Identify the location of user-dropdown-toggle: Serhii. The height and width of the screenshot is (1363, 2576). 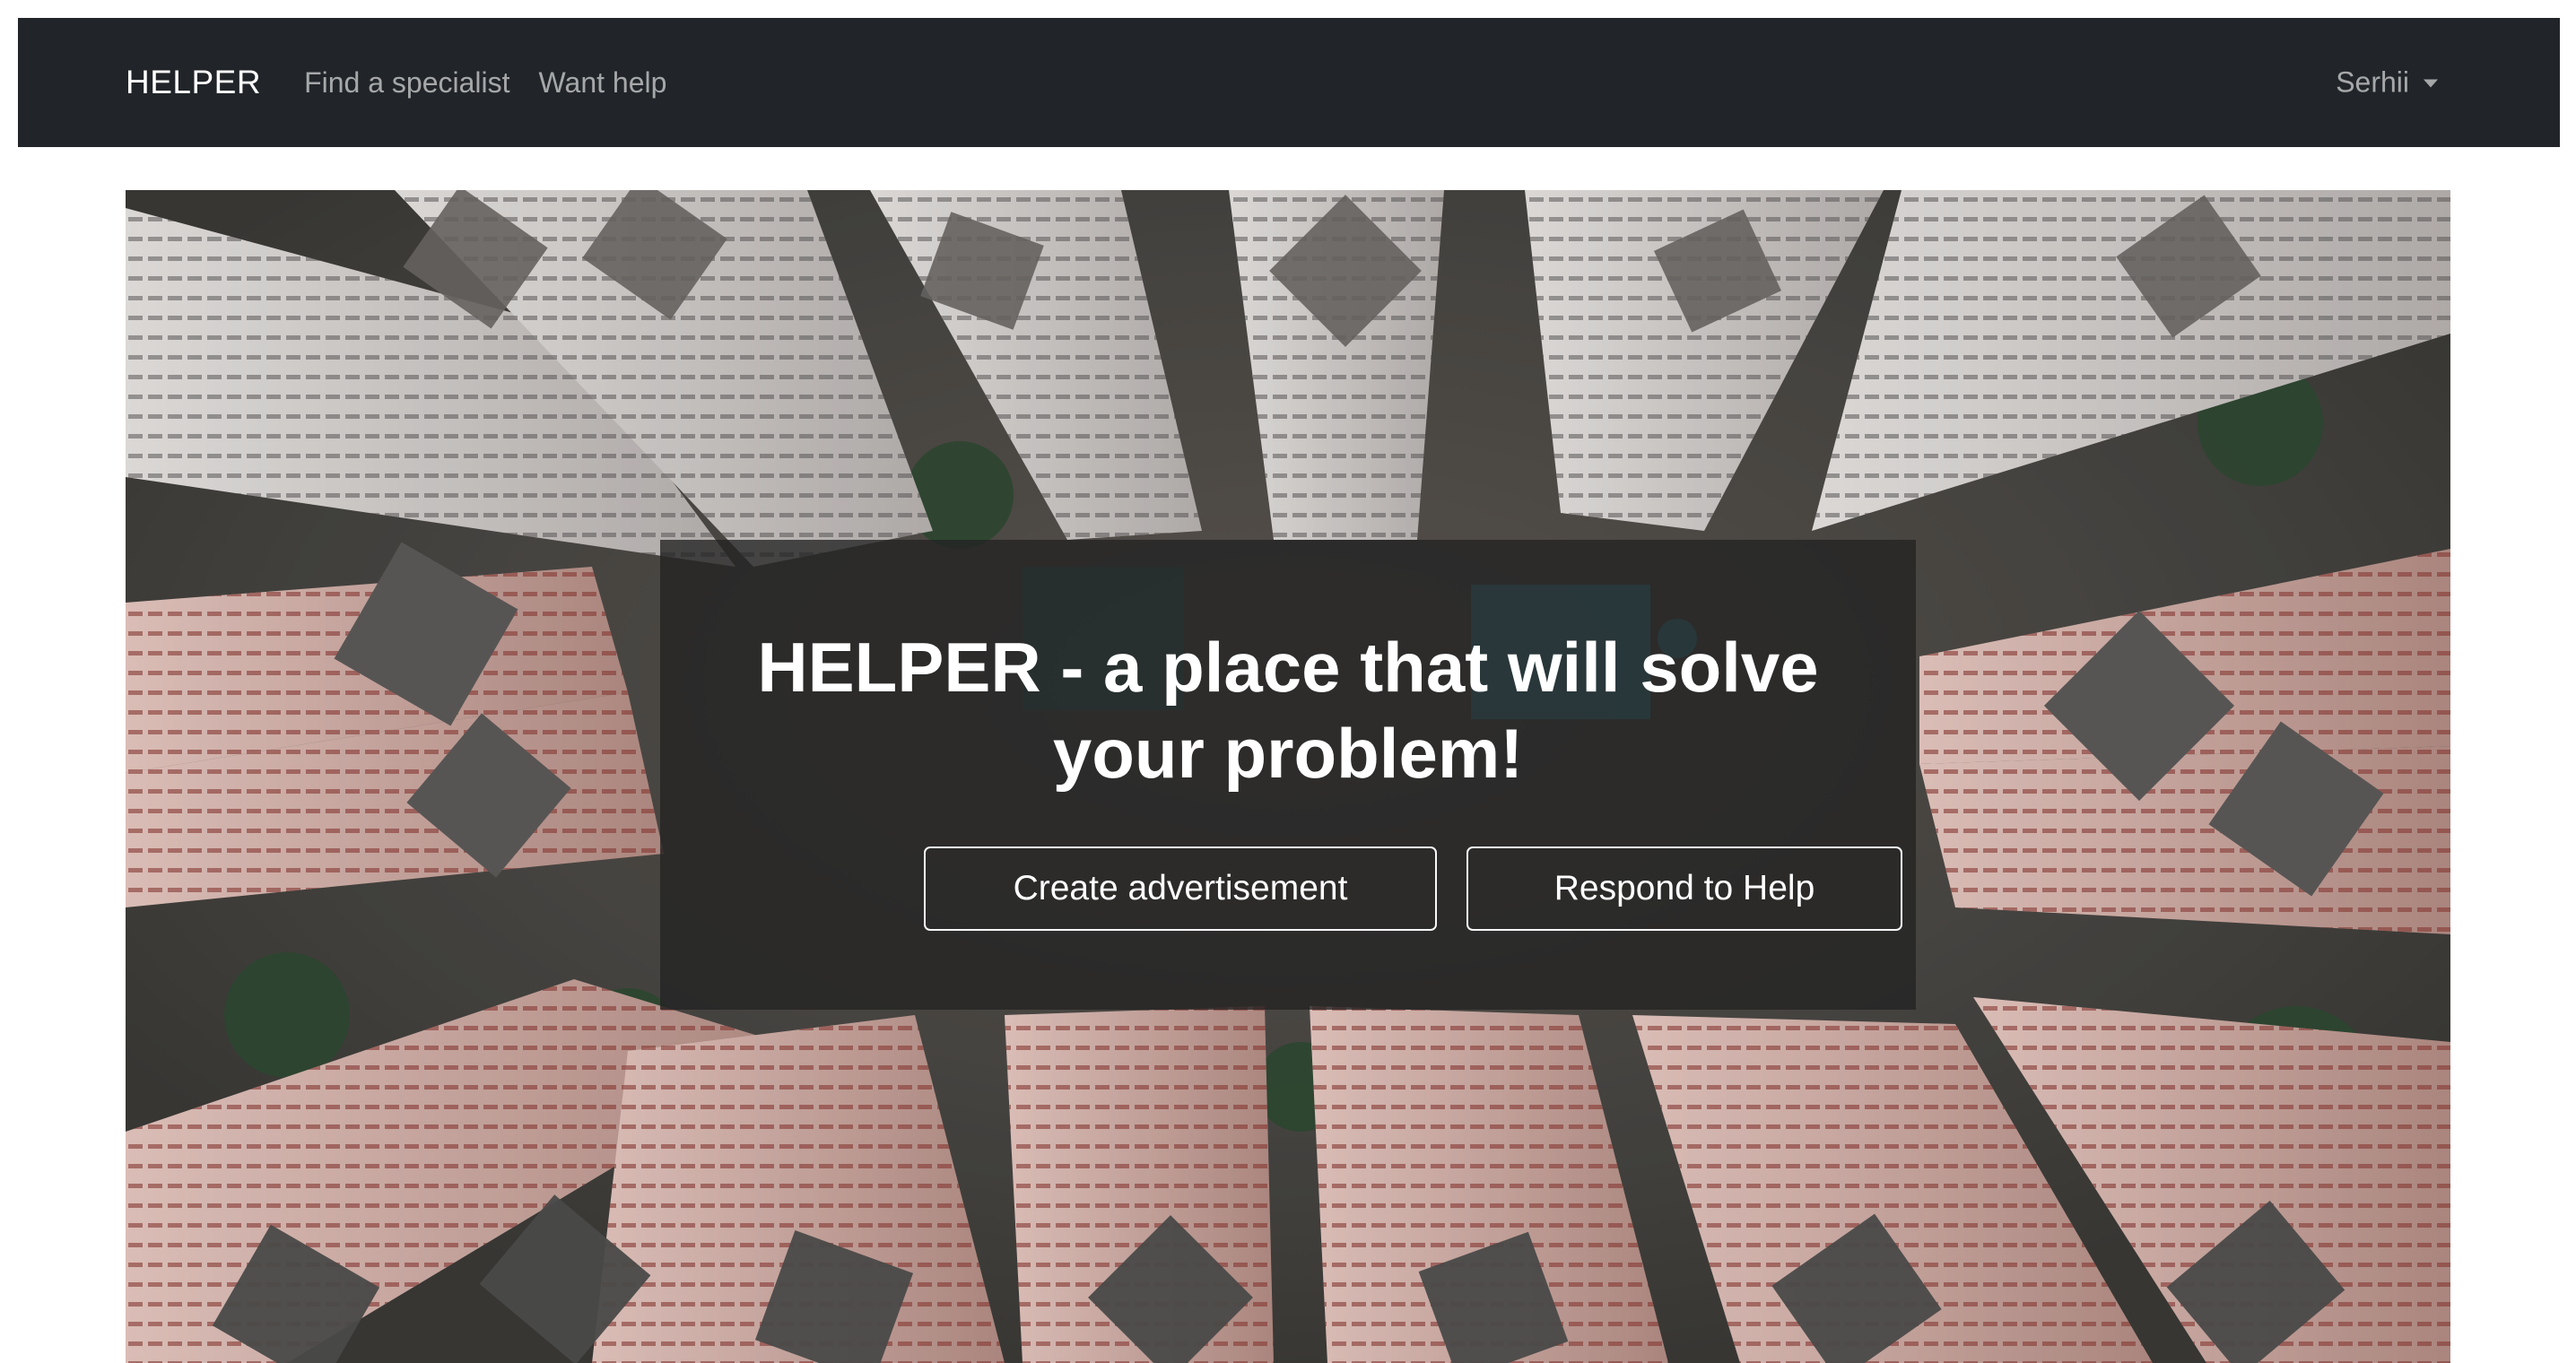
(2387, 83).